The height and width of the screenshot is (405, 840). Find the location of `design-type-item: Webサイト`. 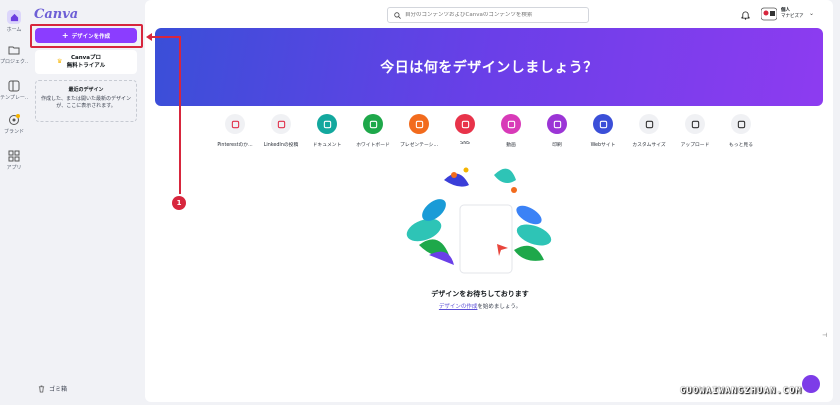

design-type-item: Webサイト is located at coordinates (603, 131).